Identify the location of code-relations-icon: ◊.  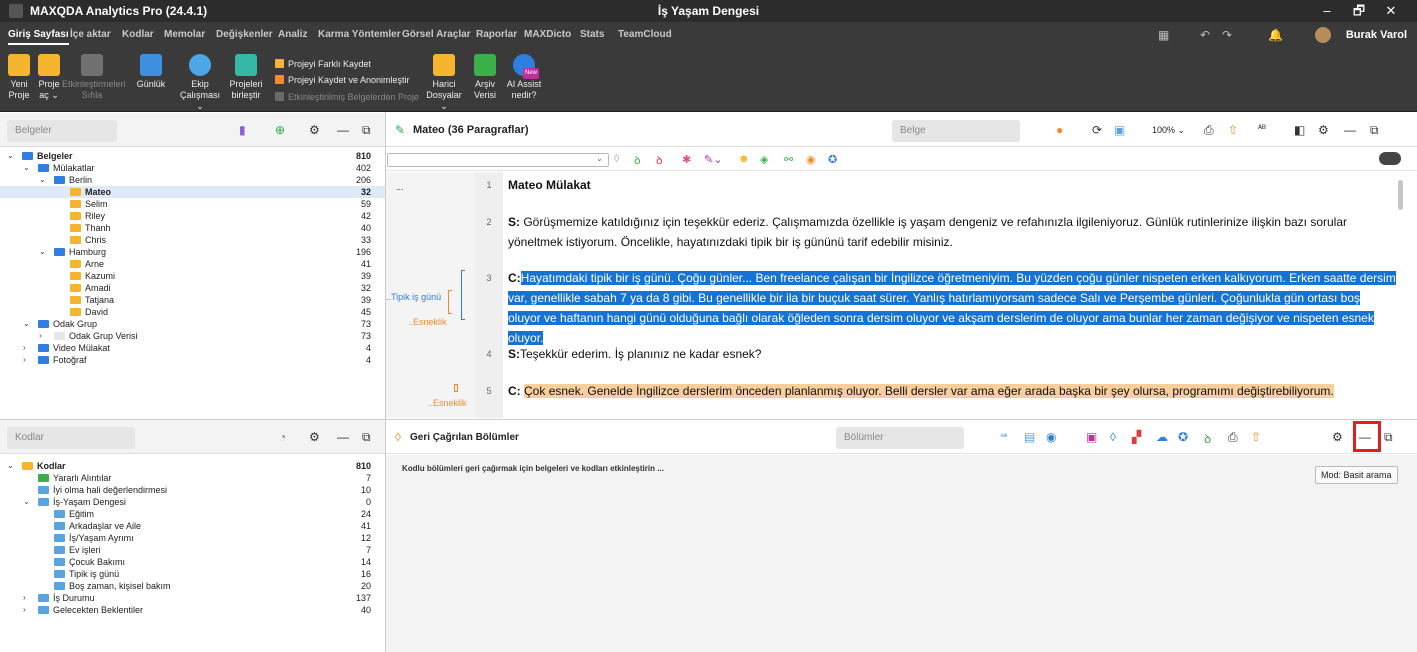
(1113, 437).